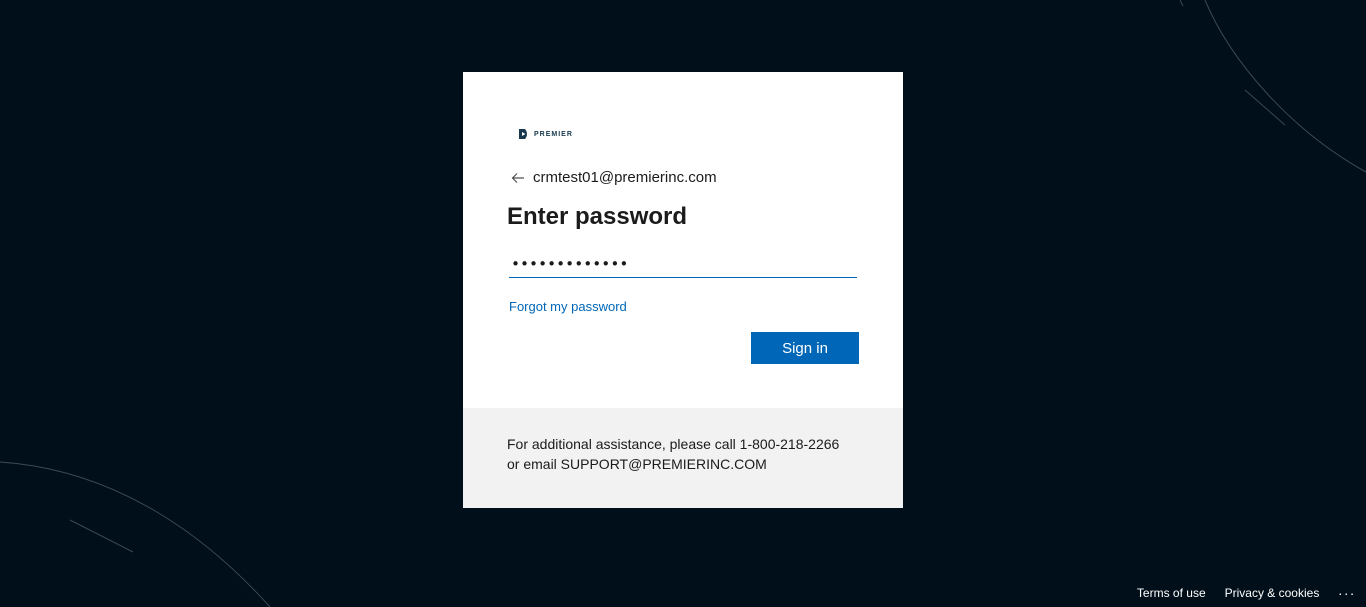  Describe the element at coordinates (553, 134) in the screenshot. I see `logo-text: PREMIER` at that location.